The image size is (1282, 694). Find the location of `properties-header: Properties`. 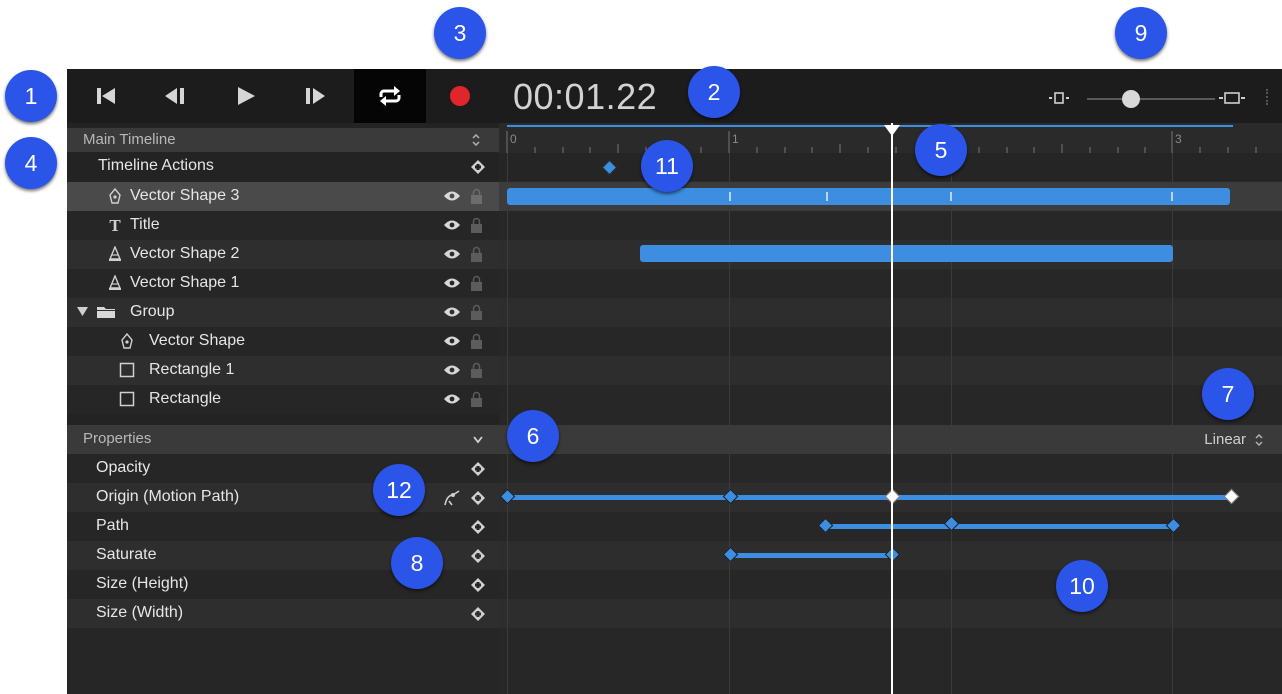

properties-header: Properties is located at coordinates (283, 439).